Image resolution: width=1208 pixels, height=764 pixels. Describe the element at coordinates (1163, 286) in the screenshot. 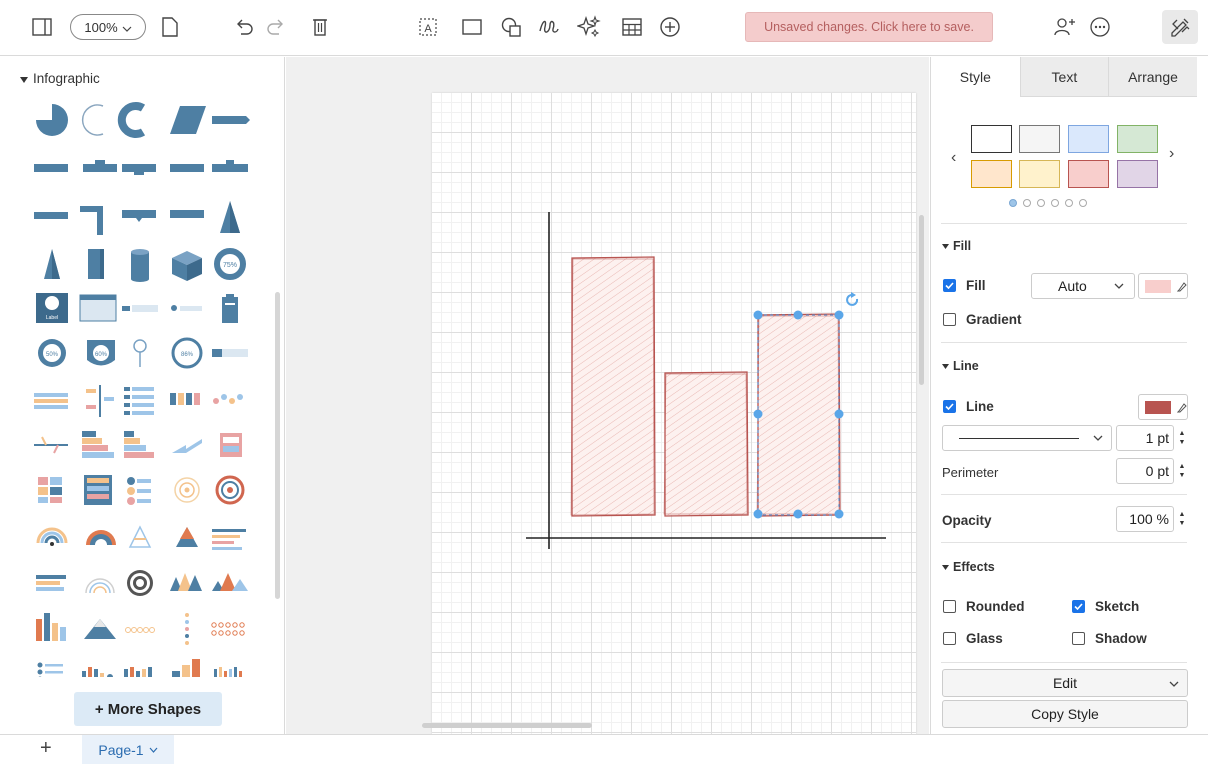

I see `fill-color-picker` at that location.